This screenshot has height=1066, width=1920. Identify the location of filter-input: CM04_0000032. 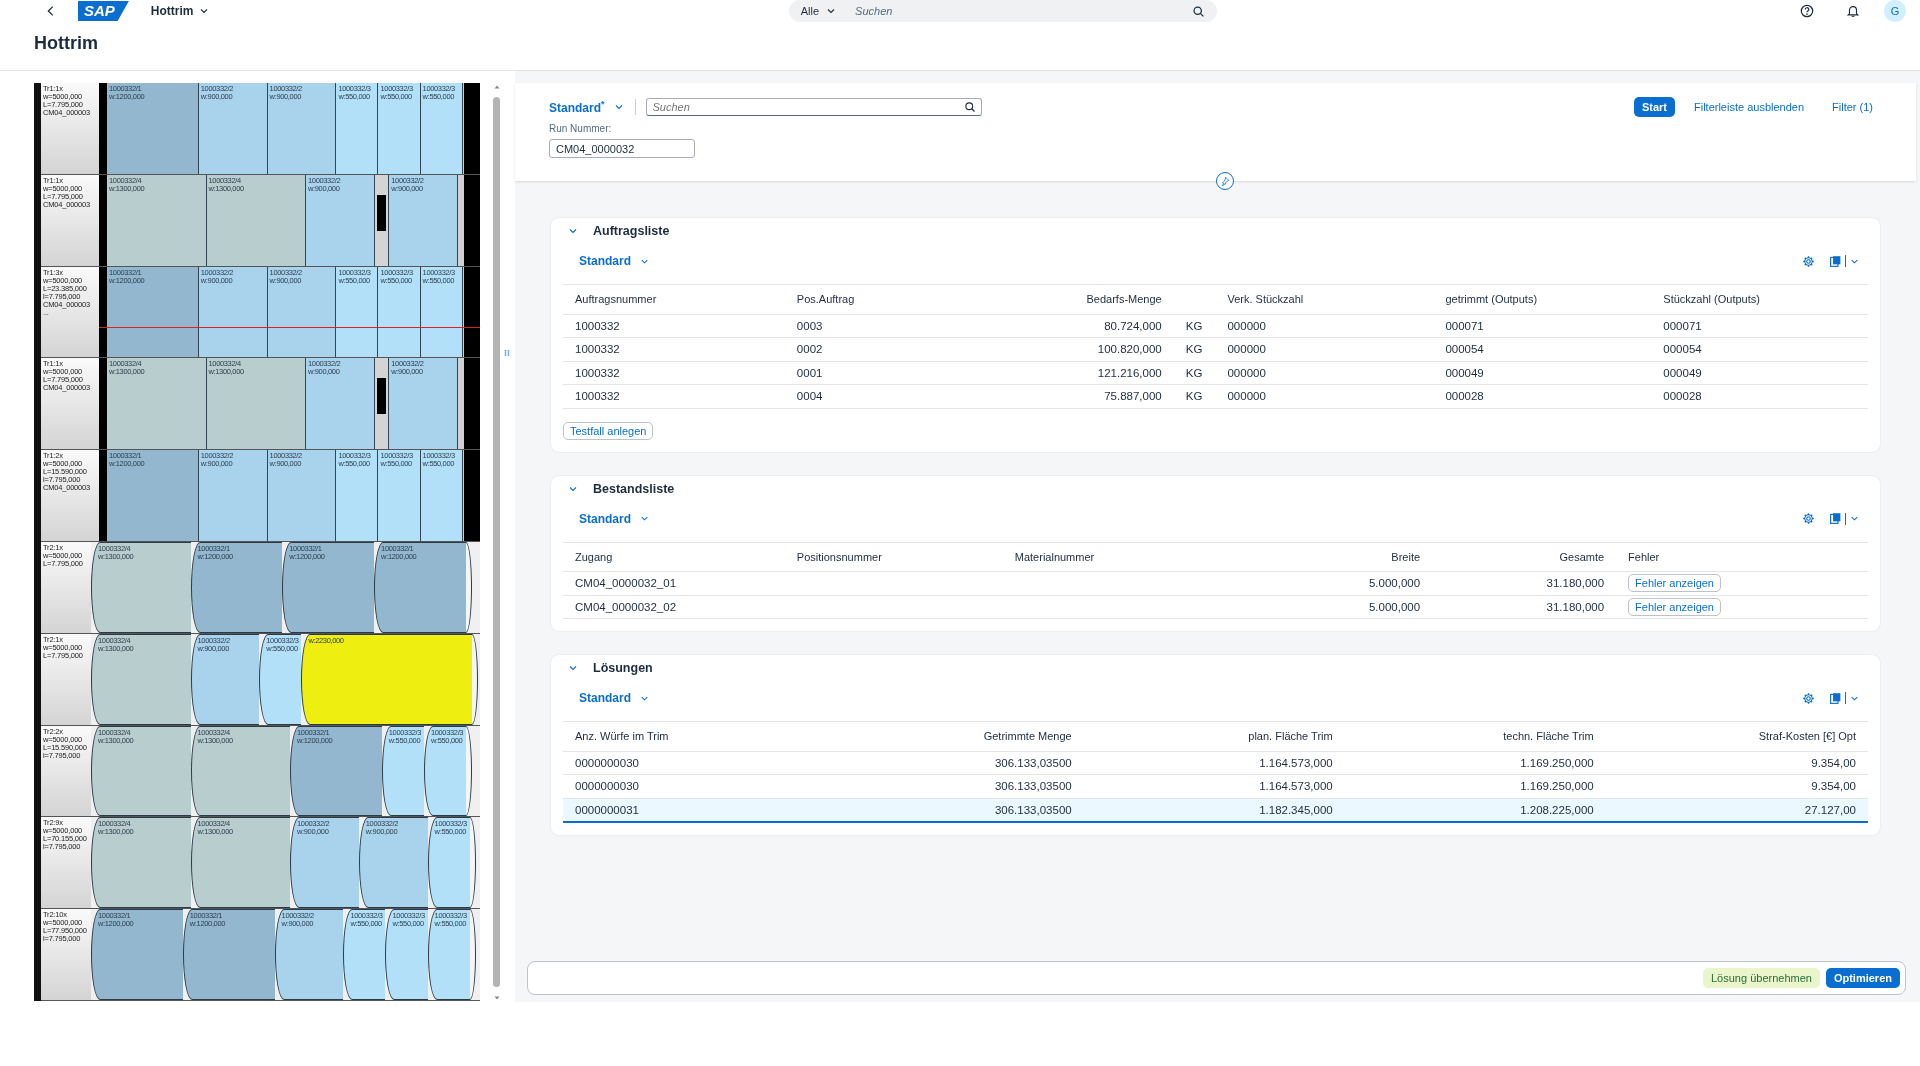
(622, 148).